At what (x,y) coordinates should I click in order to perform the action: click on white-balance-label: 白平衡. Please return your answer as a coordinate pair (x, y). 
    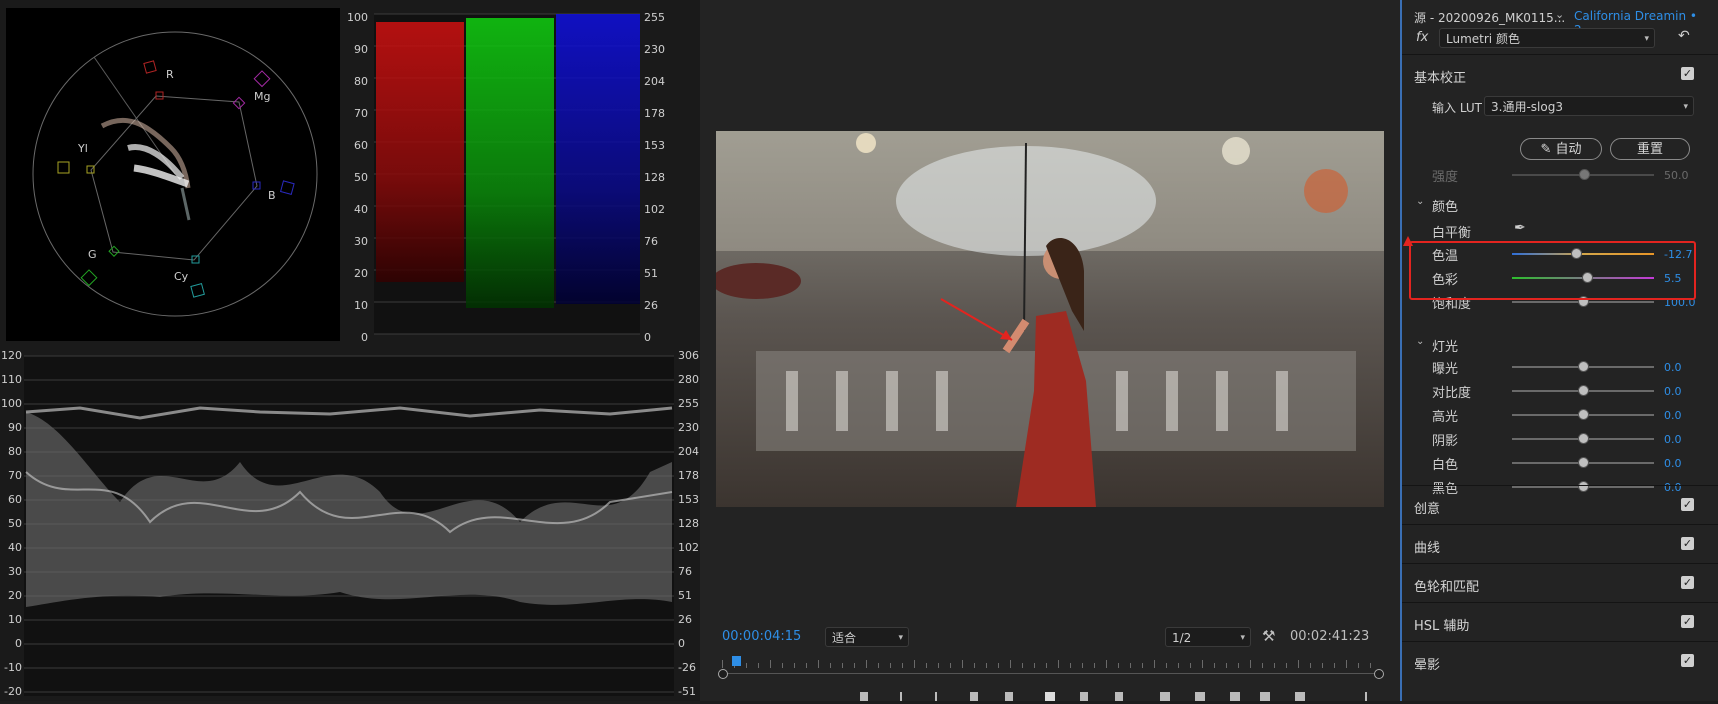
    Looking at the image, I should click on (1452, 233).